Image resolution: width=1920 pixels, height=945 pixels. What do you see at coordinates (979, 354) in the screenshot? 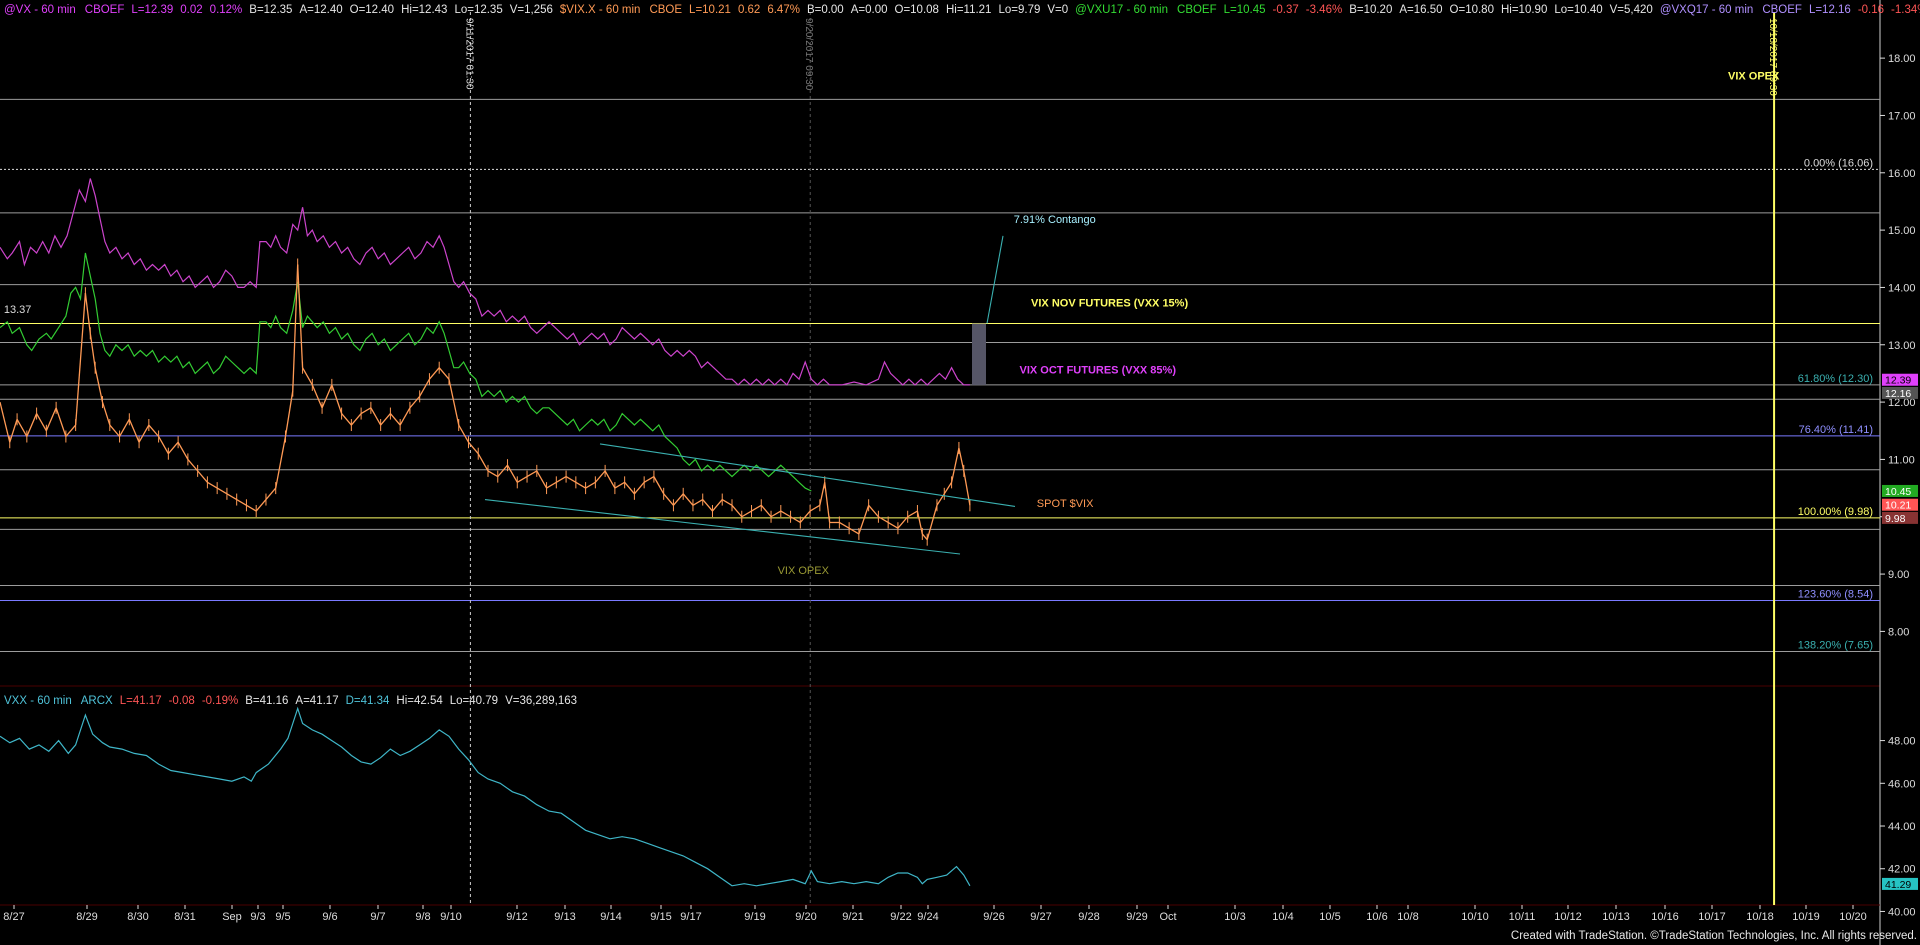
I see `contango-box` at bounding box center [979, 354].